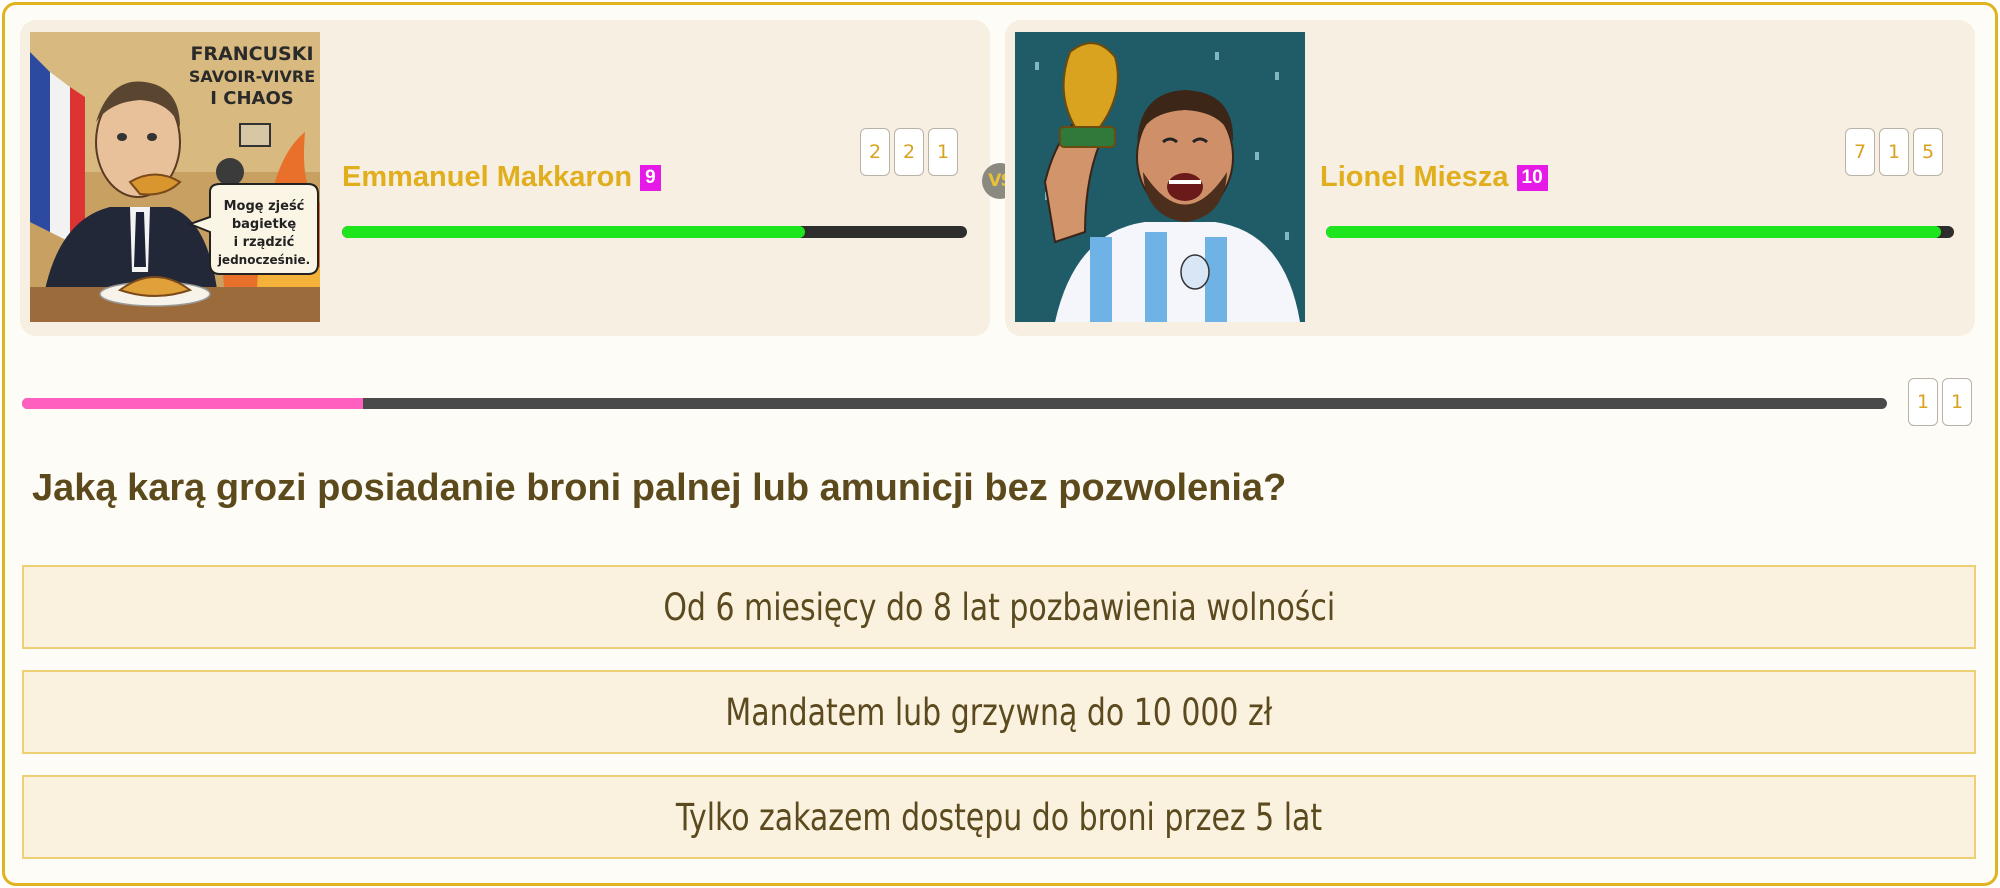 Image resolution: width=2000 pixels, height=888 pixels. I want to click on round-timer-bar, so click(954, 403).